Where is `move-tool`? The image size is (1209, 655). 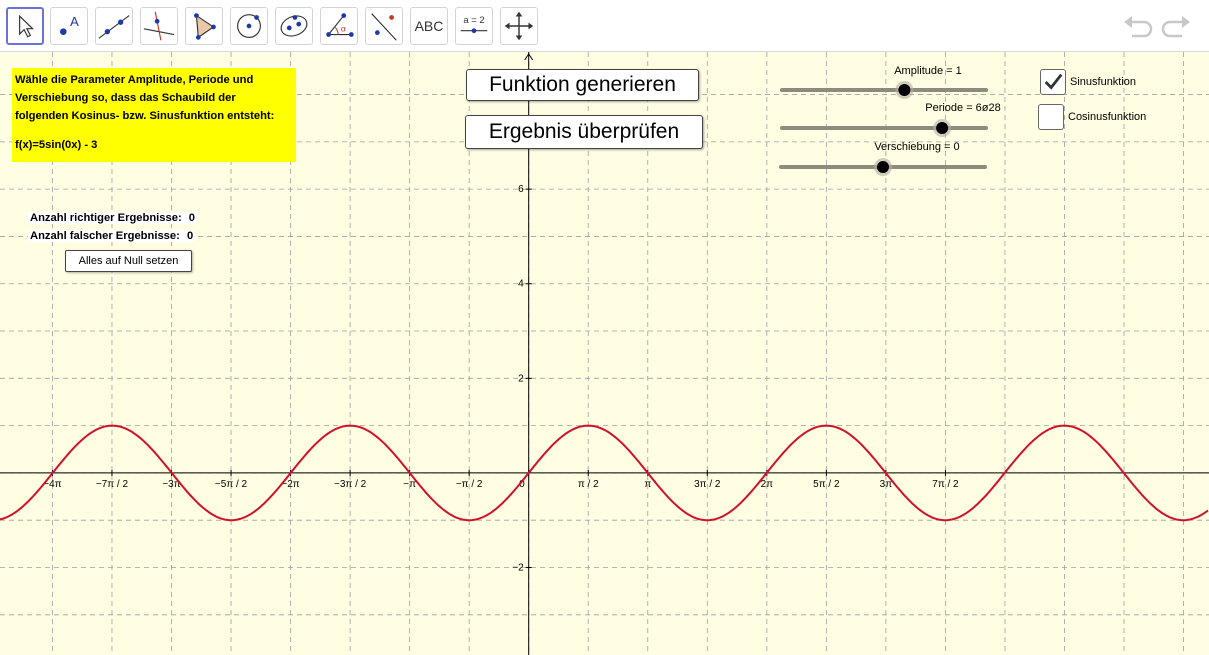 move-tool is located at coordinates (25, 26).